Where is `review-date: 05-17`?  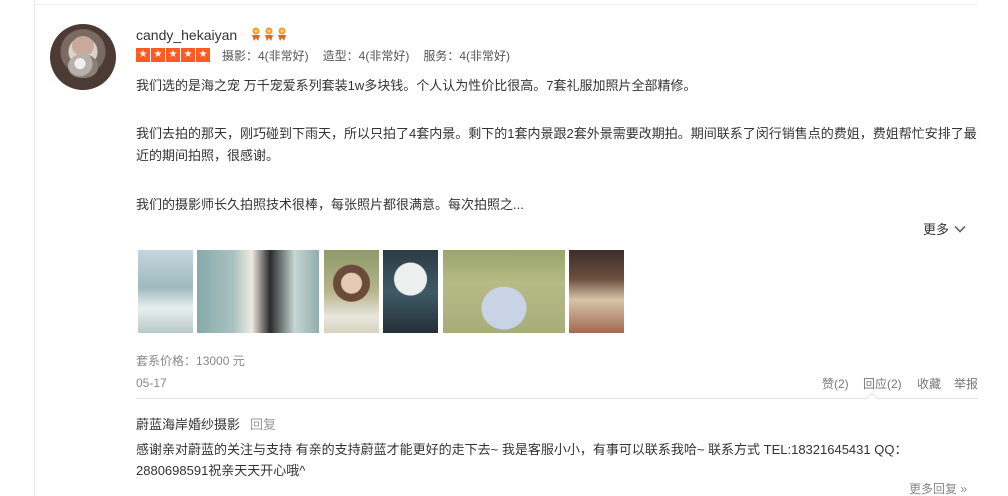
review-date: 05-17 is located at coordinates (151, 383).